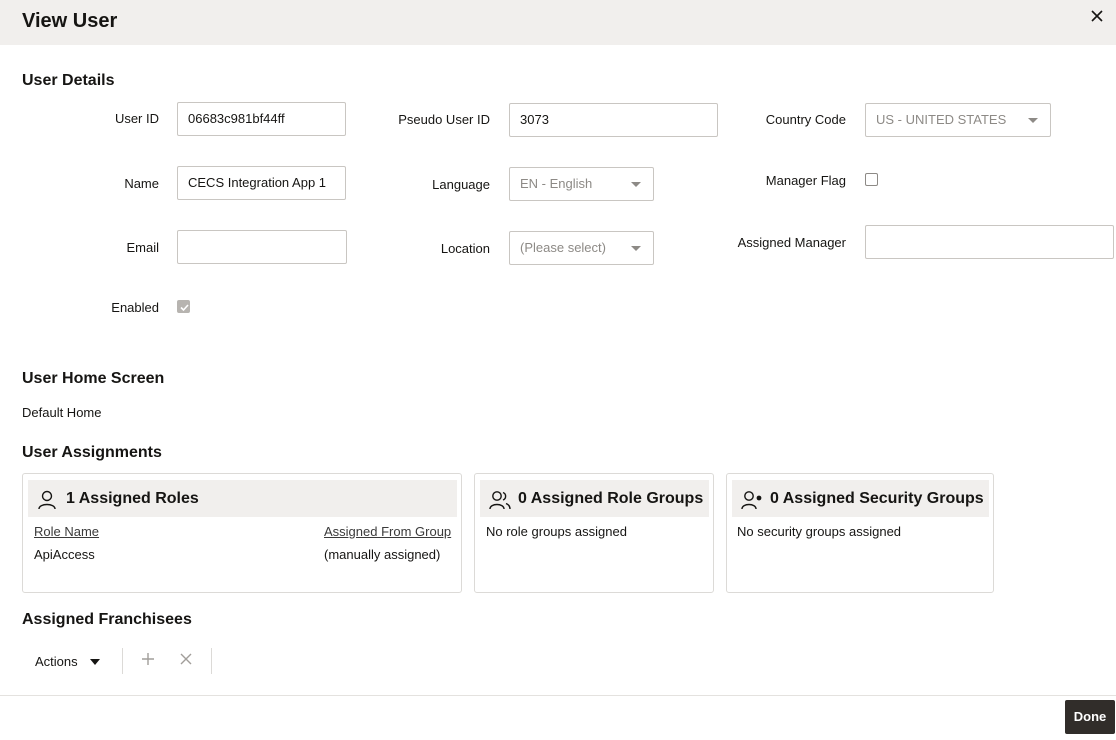 The height and width of the screenshot is (740, 1116). Describe the element at coordinates (68, 80) in the screenshot. I see `user-details-heading: User Details` at that location.